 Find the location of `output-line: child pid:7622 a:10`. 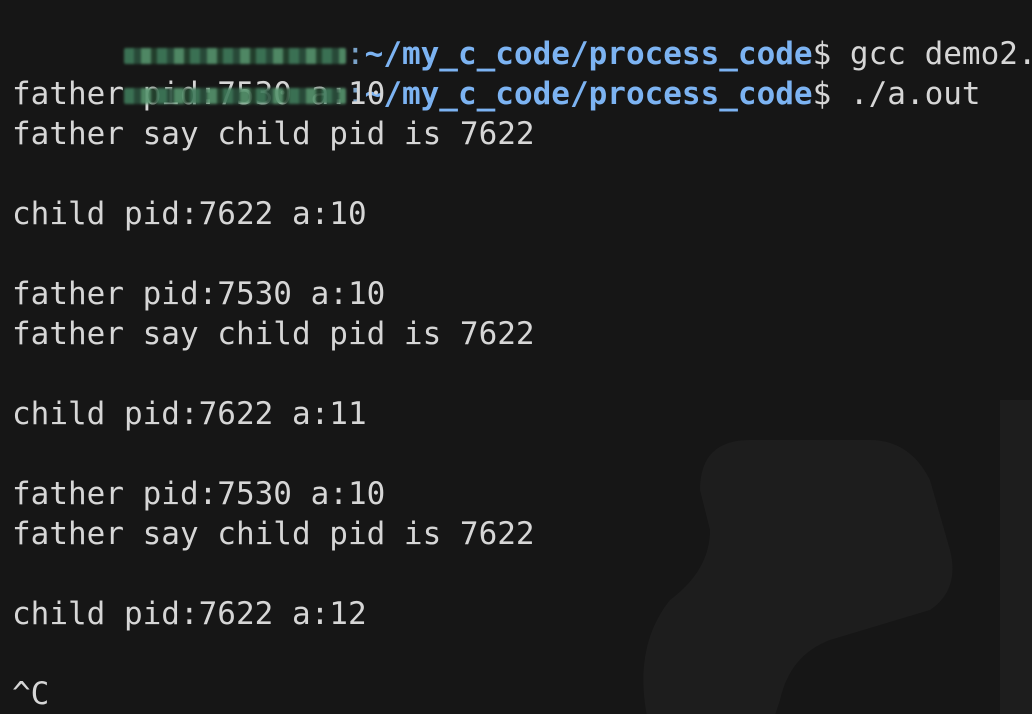

output-line: child pid:7622 a:10 is located at coordinates (189, 214).